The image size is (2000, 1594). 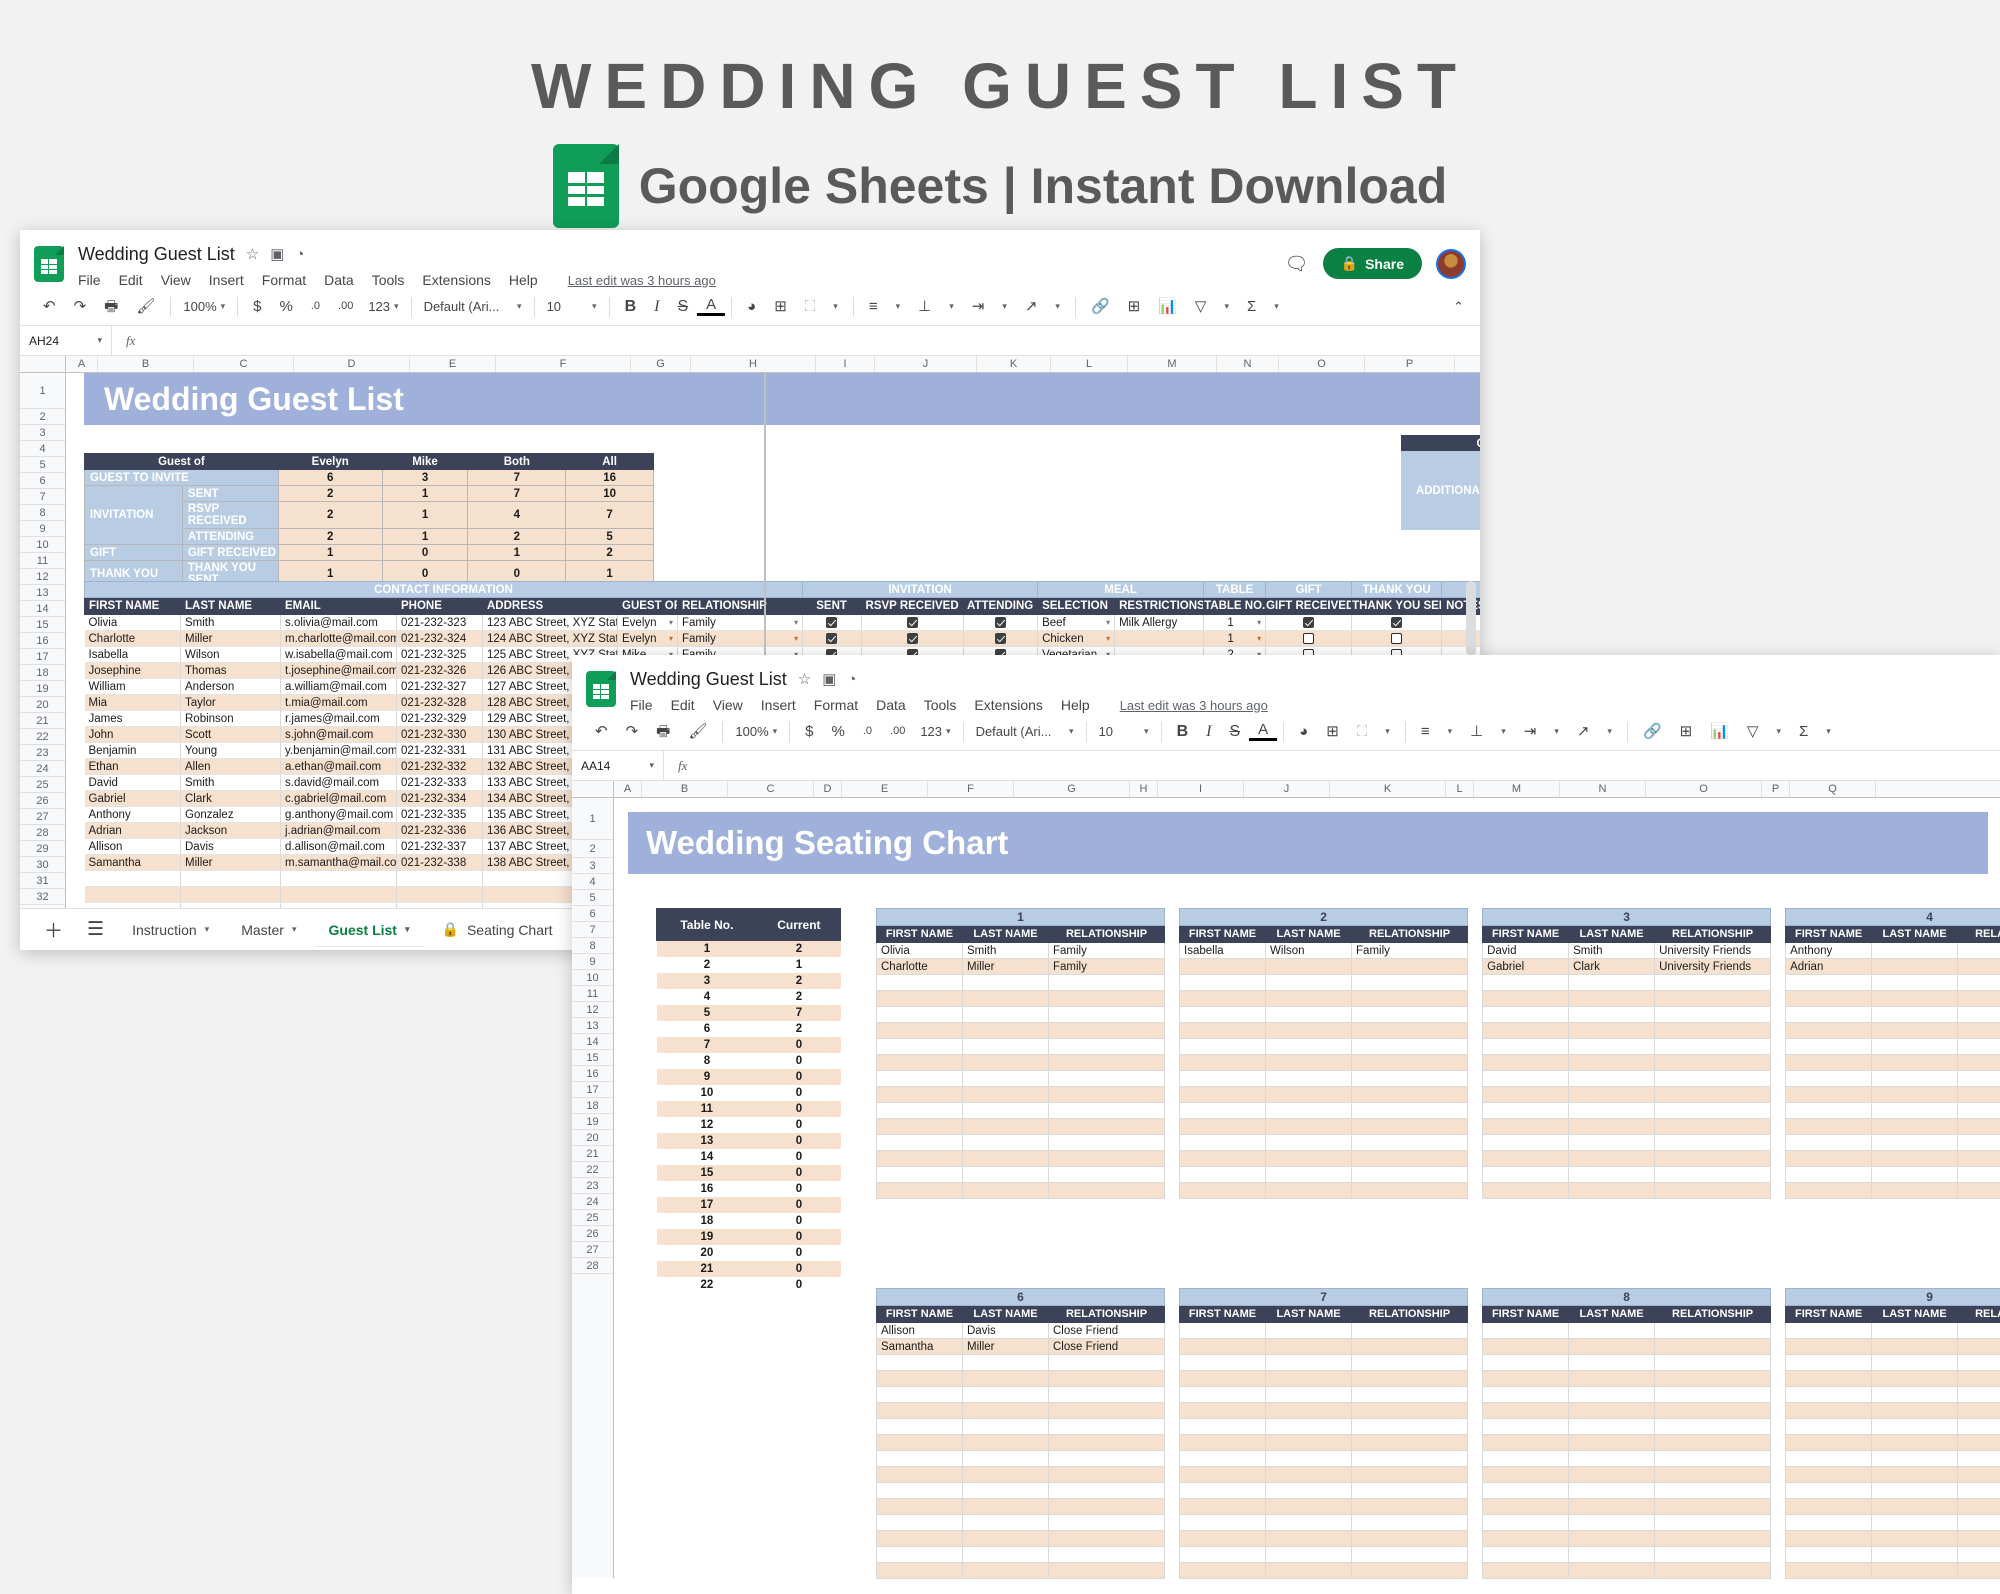 What do you see at coordinates (1713, 950) in the screenshot?
I see `cell-relationship: University Friends` at bounding box center [1713, 950].